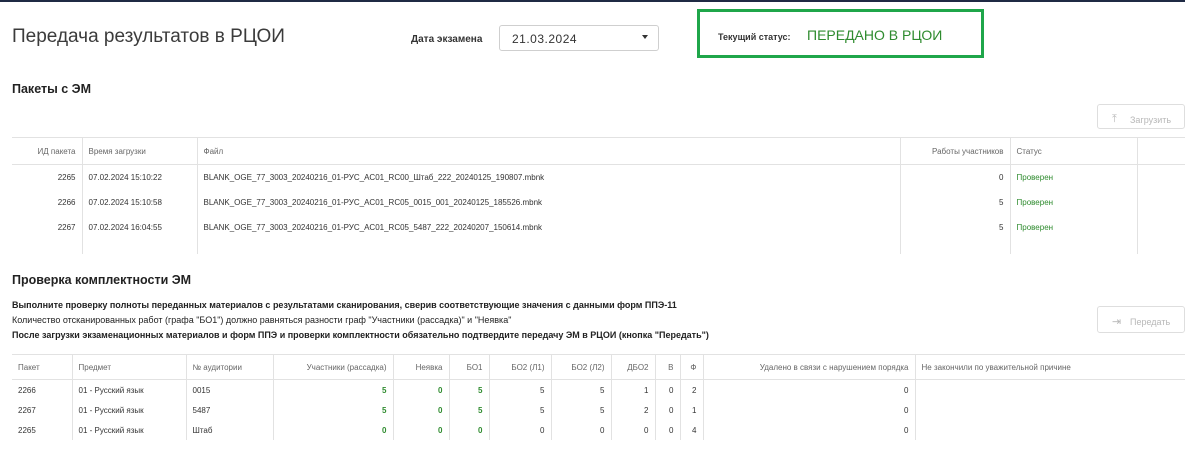 This screenshot has height=450, width=1185. What do you see at coordinates (27, 390) in the screenshot?
I see `package-cell: 2266` at bounding box center [27, 390].